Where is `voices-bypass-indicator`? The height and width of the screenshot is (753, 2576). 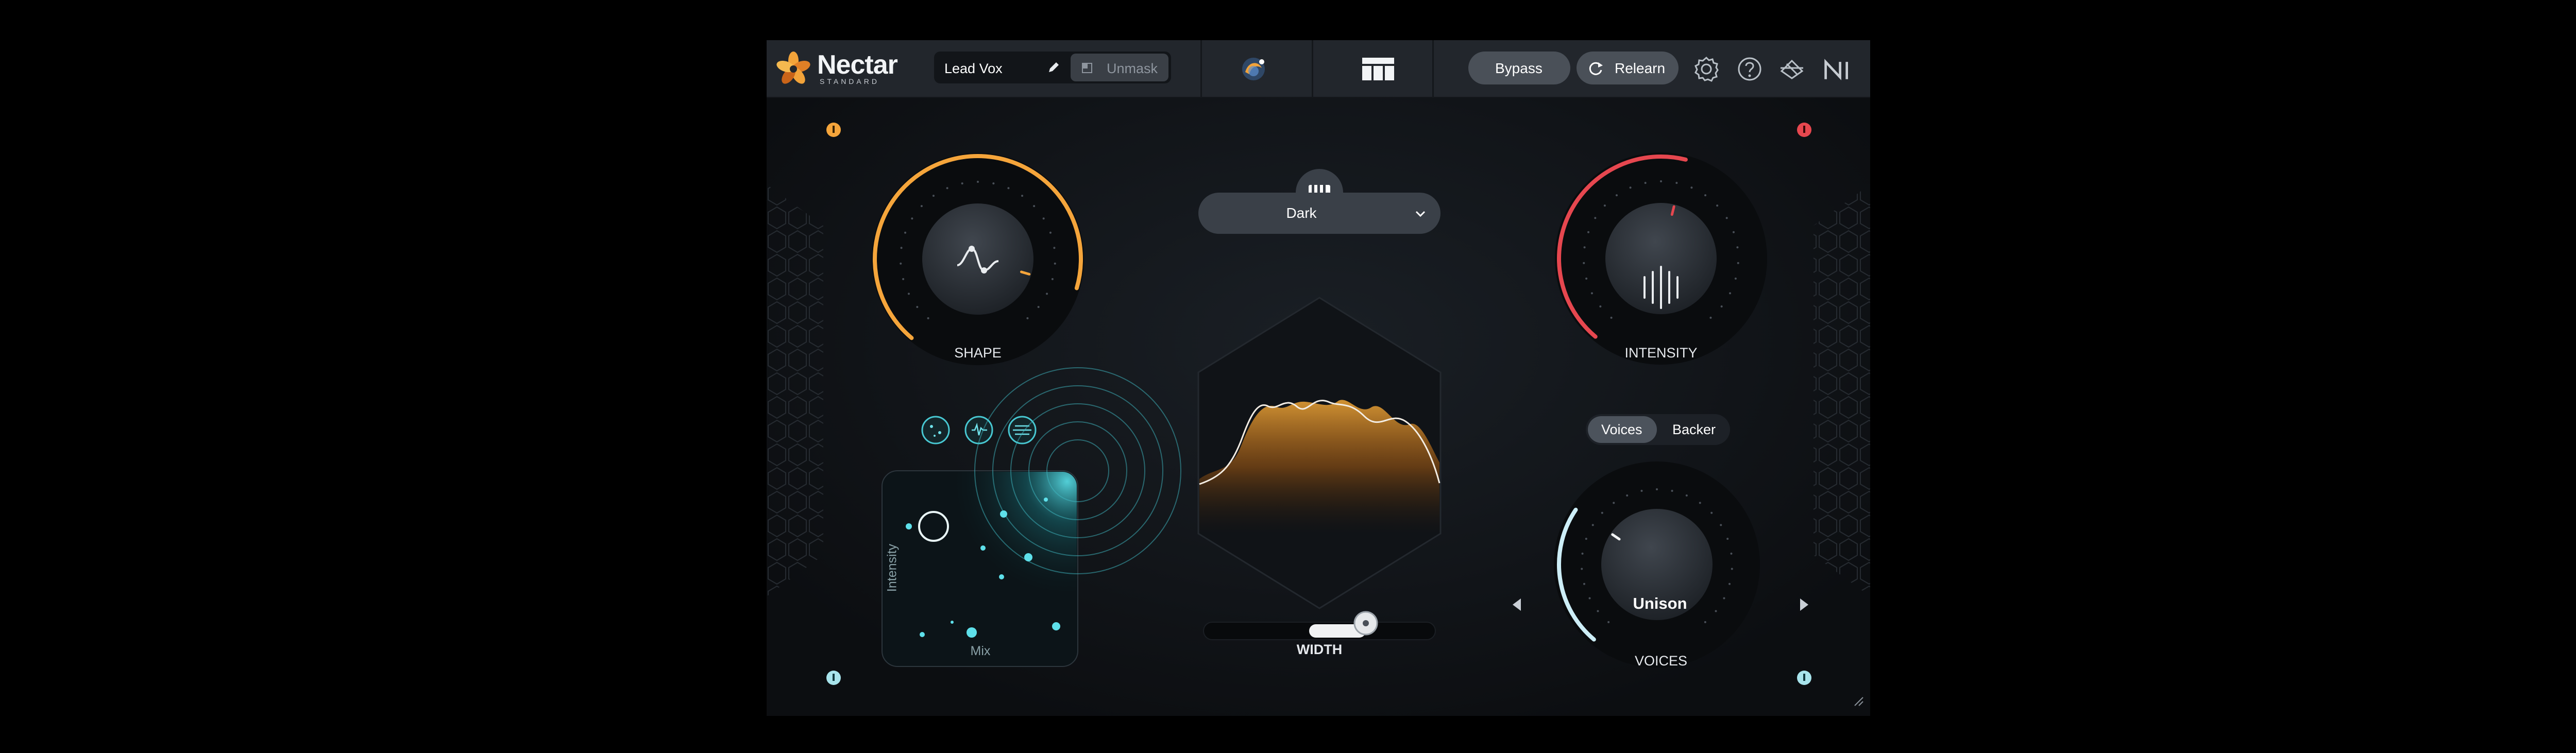
voices-bypass-indicator is located at coordinates (1804, 678).